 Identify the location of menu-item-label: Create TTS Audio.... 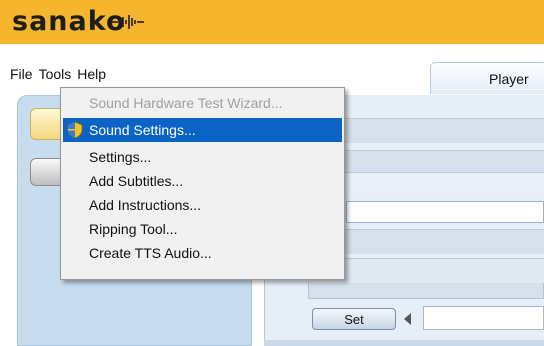
(150, 253).